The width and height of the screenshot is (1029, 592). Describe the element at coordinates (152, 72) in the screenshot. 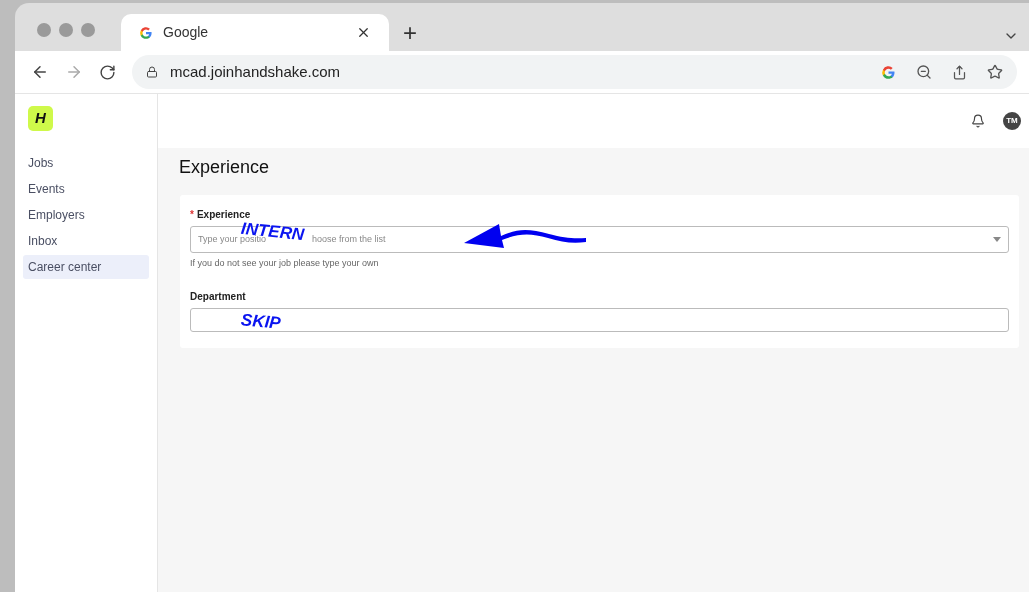

I see `lock-icon` at that location.